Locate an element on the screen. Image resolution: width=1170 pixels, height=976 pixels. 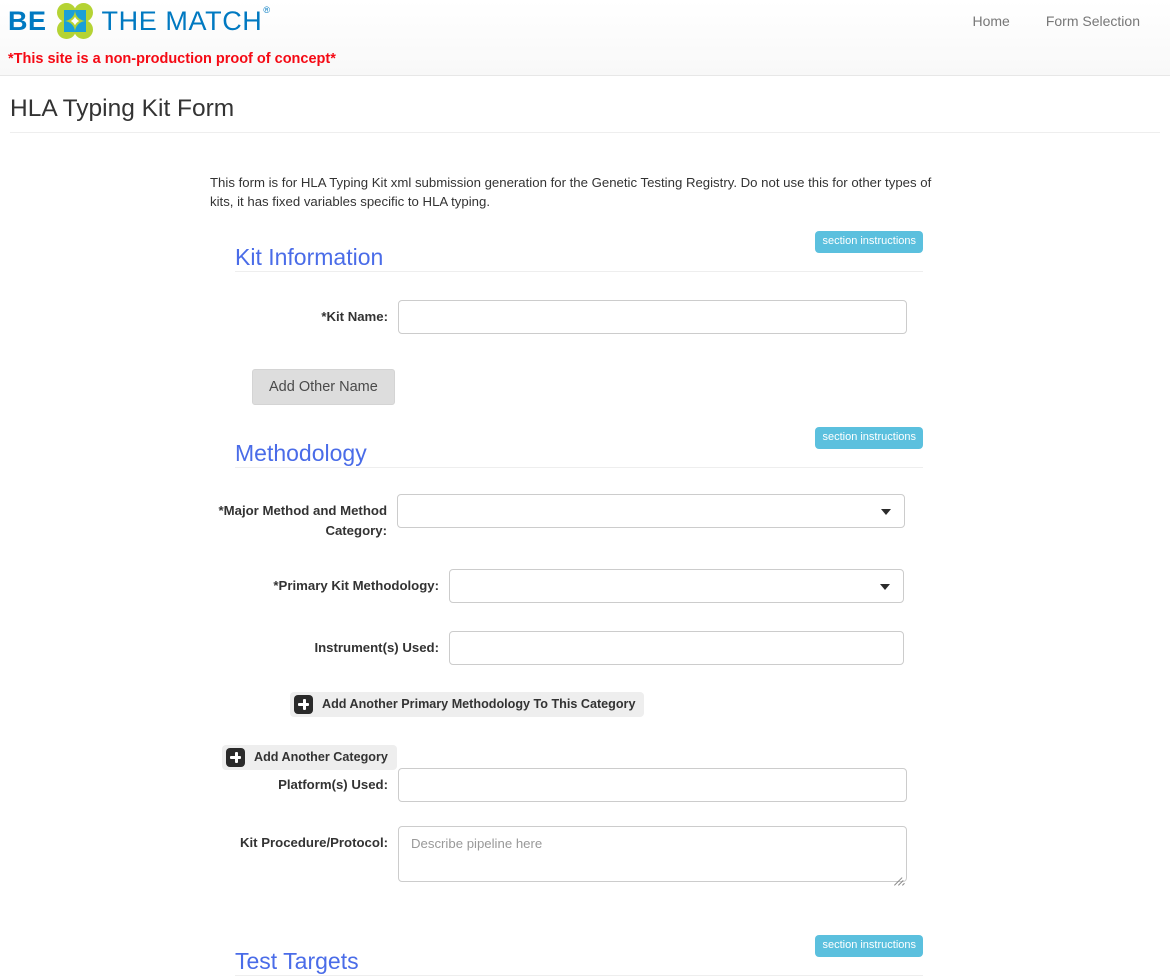
section-header-methodology: Methodology section instructions is located at coordinates (579, 447).